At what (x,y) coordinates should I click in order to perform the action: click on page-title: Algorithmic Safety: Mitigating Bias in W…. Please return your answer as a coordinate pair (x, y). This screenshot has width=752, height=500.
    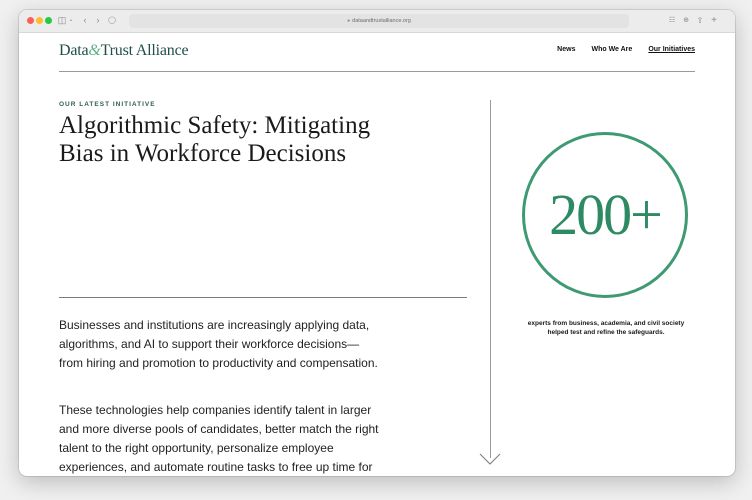
    Looking at the image, I should click on (215, 139).